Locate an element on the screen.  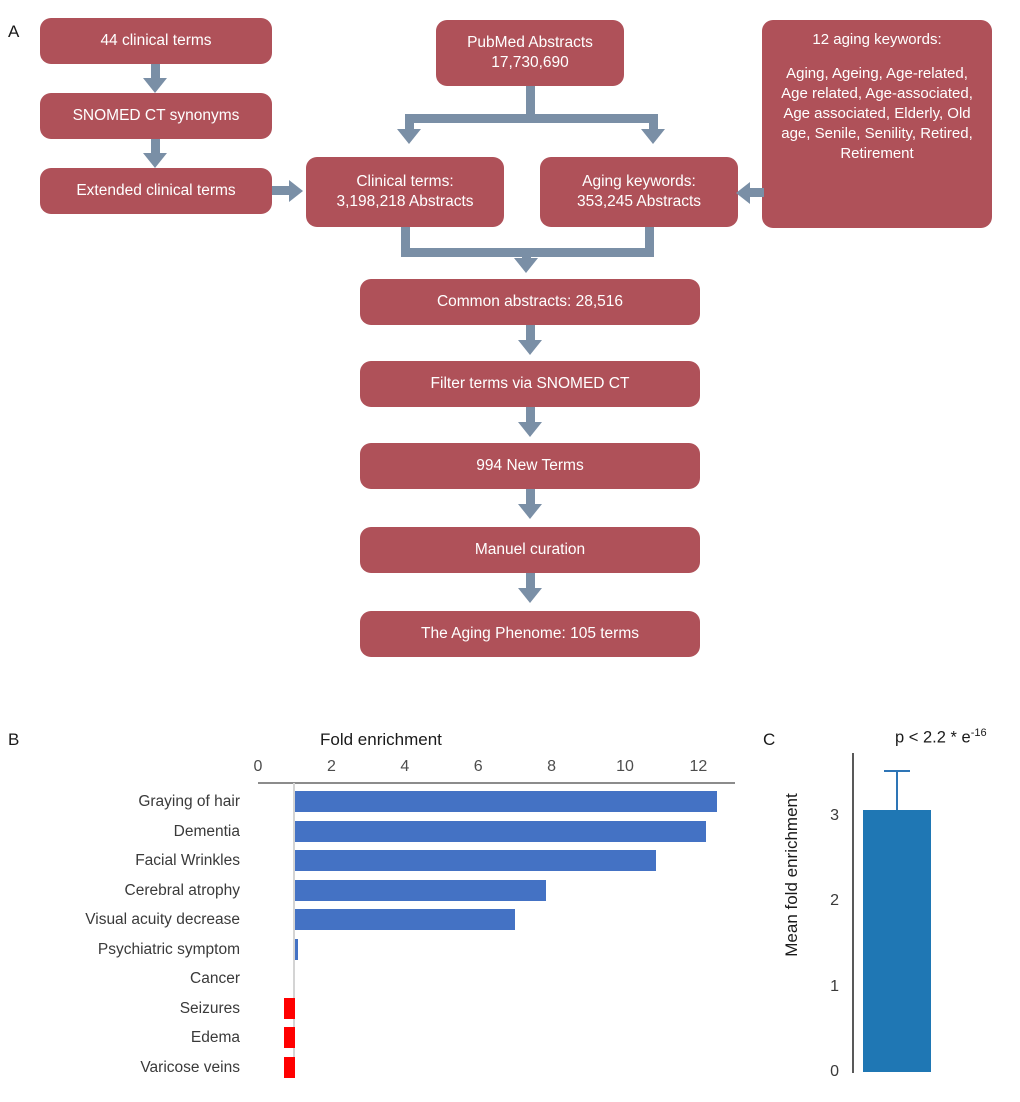
error-bar-cap is located at coordinates (897, 771).